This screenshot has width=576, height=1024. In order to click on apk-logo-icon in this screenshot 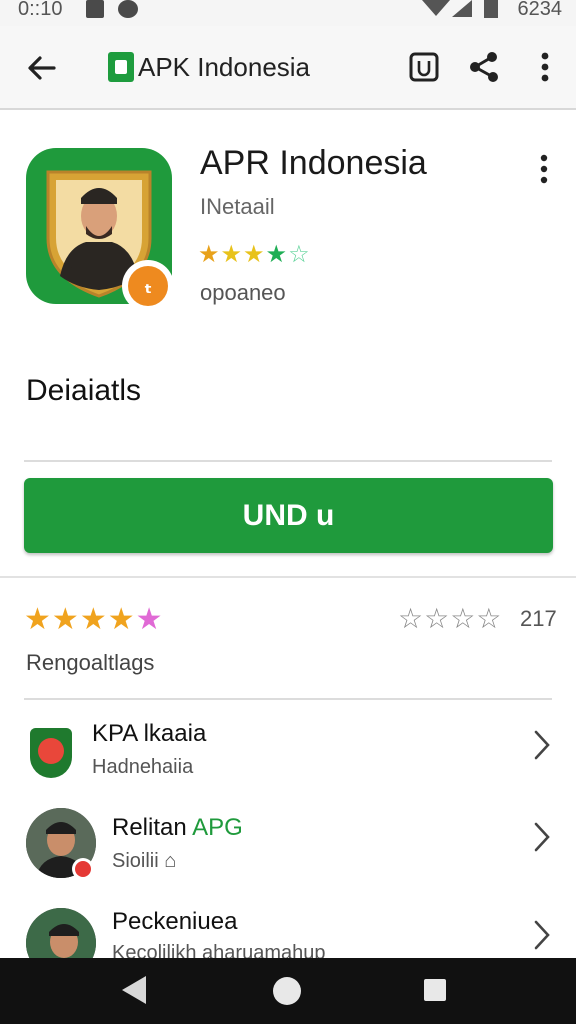, I will do `click(121, 67)`.